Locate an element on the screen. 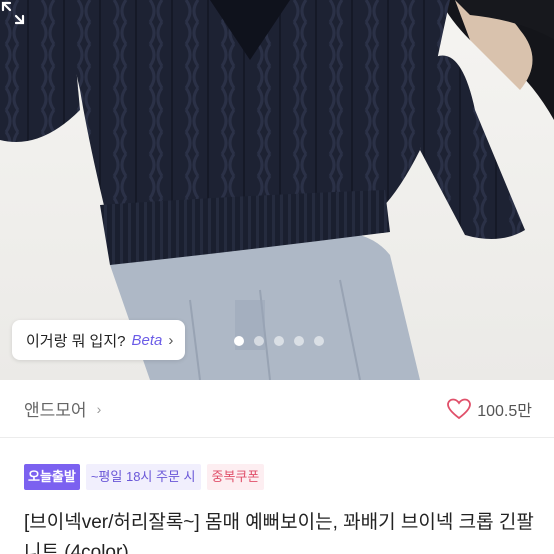  like-count: 100.5만 is located at coordinates (504, 411).